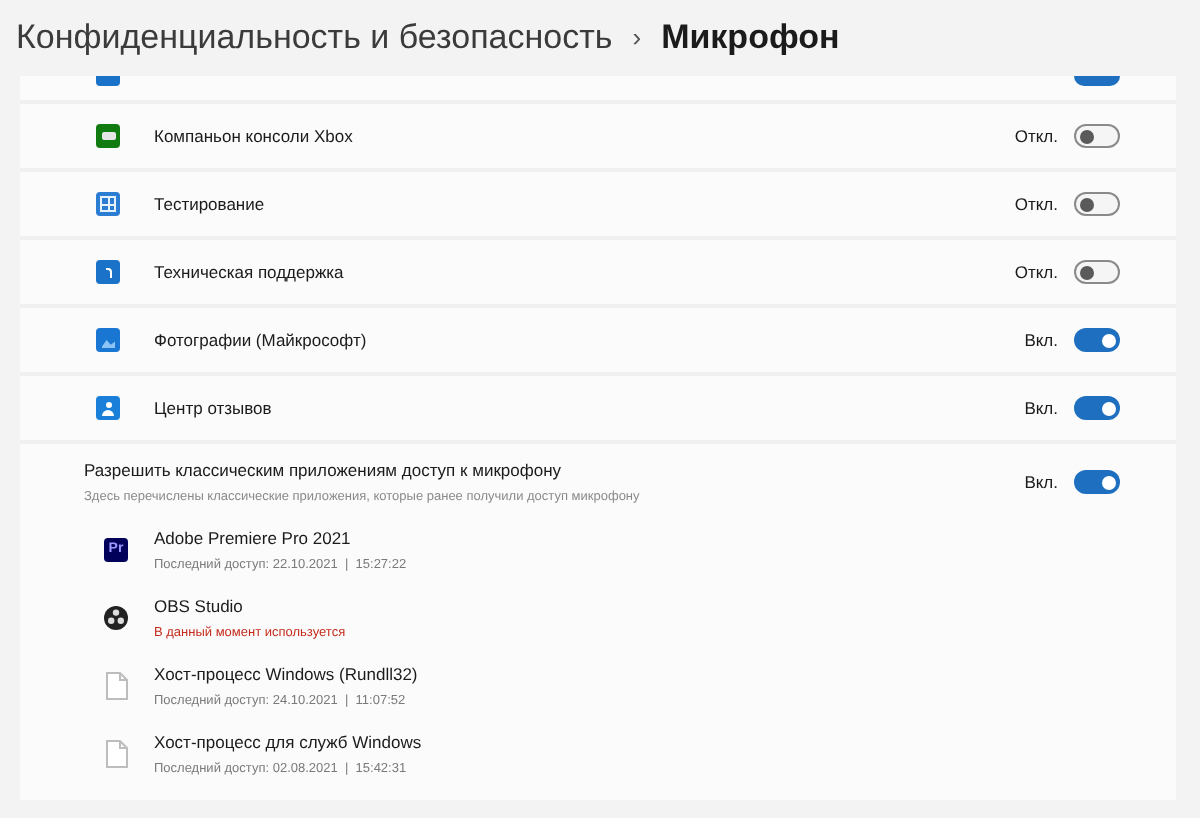  I want to click on person-icon, so click(108, 408).